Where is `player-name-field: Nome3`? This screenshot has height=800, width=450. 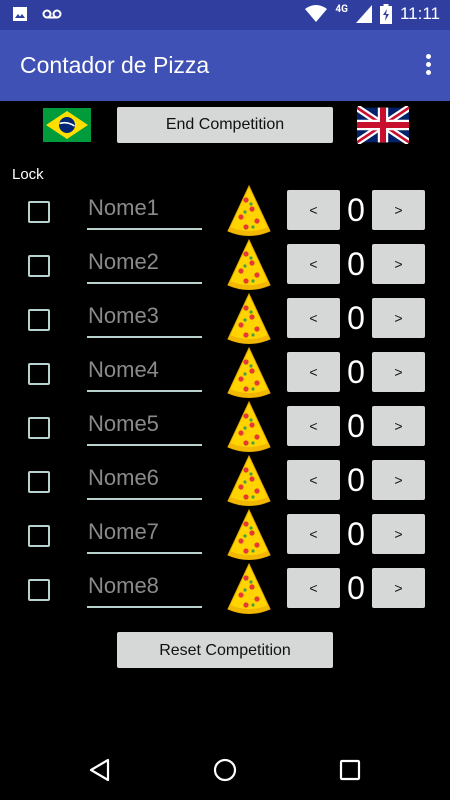
player-name-field: Nome3 is located at coordinates (144, 319).